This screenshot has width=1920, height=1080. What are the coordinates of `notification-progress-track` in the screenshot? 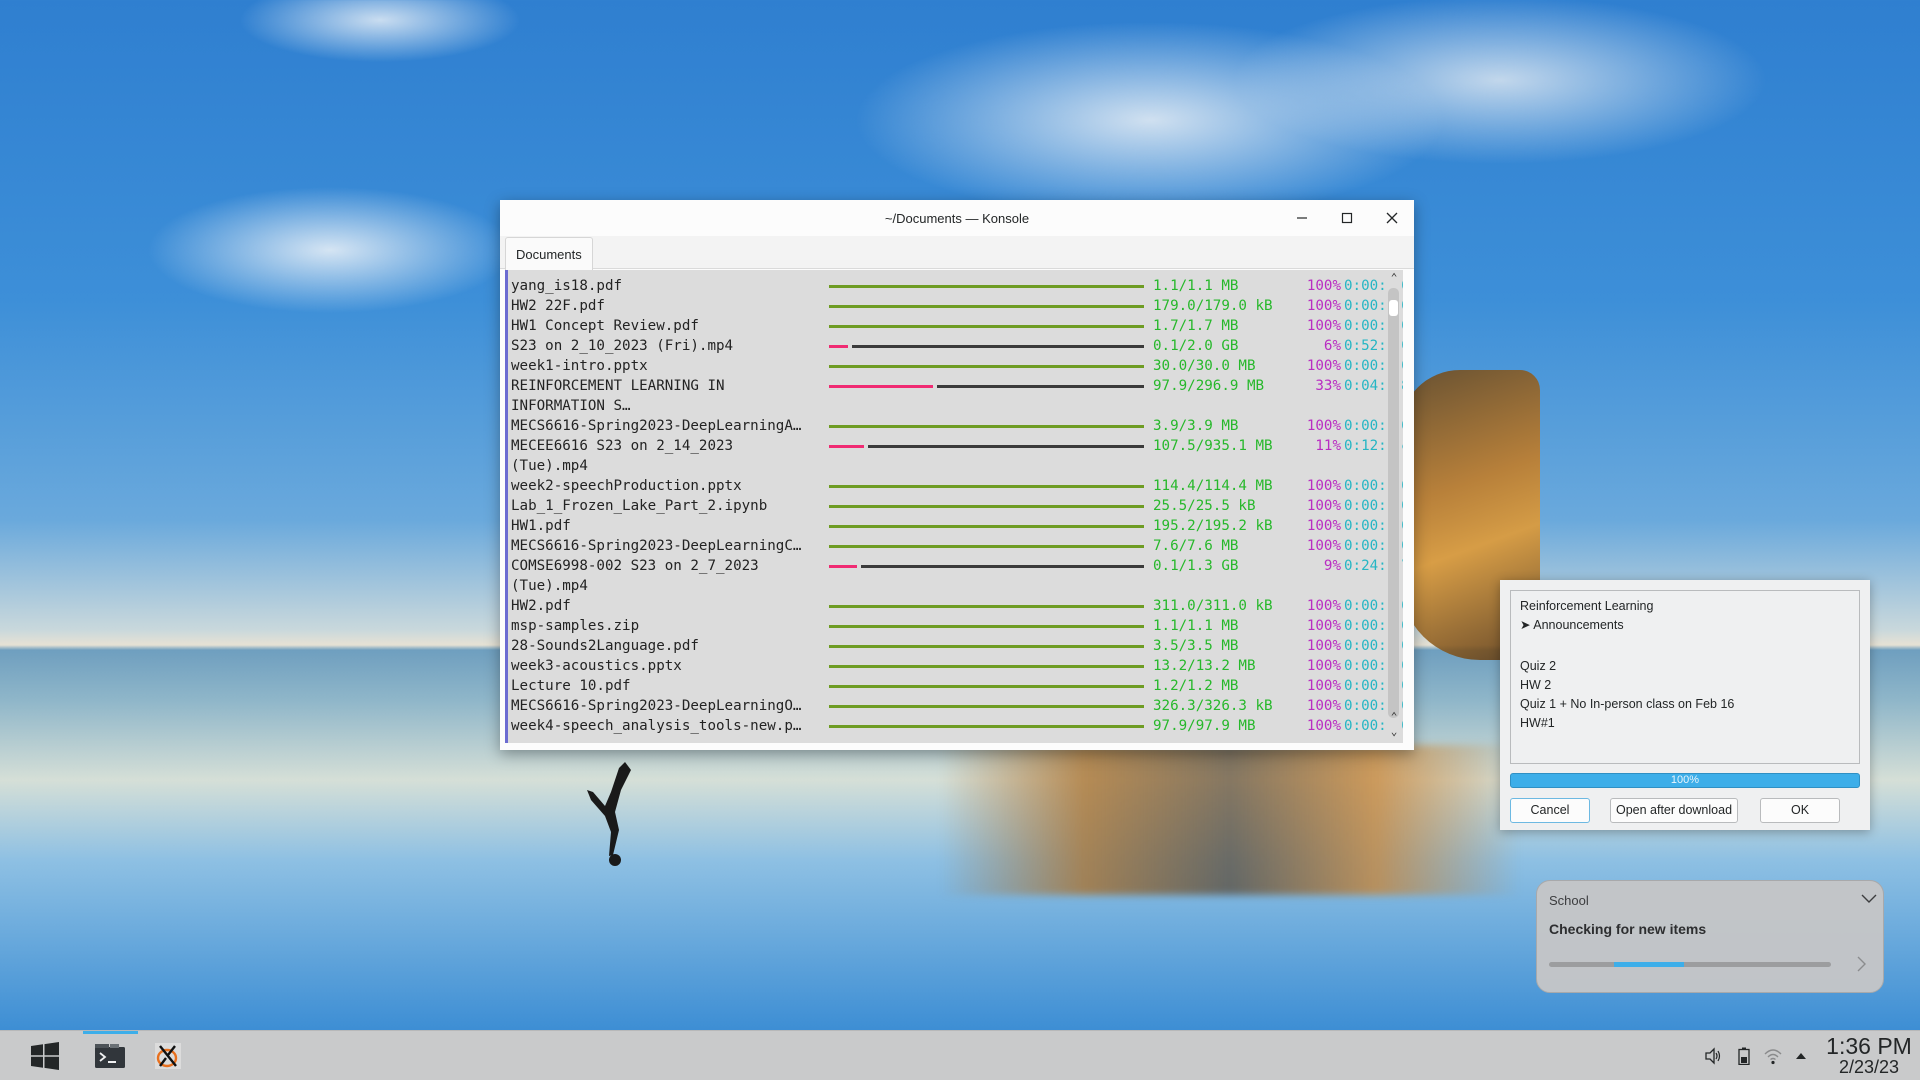 It's located at (1690, 964).